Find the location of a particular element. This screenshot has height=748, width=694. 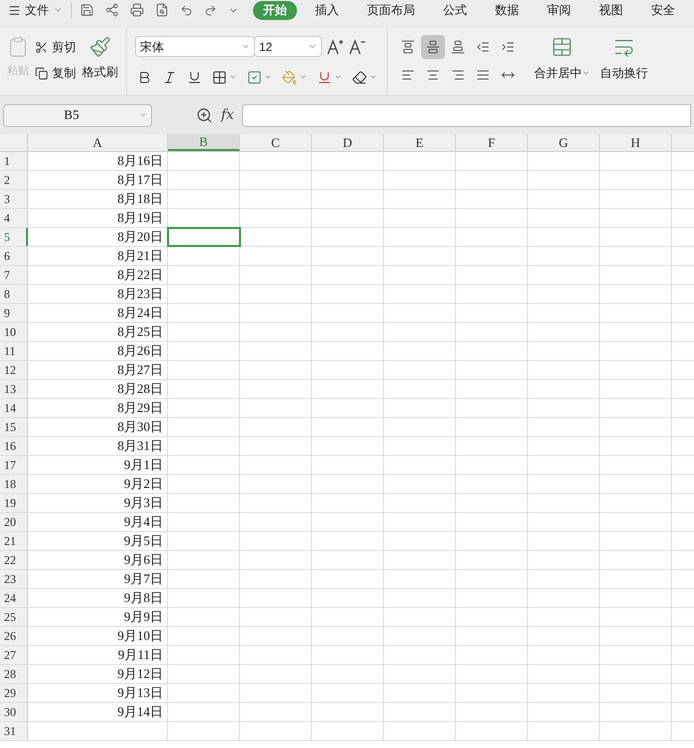

date-cell-text: 8月21日 is located at coordinates (140, 256).